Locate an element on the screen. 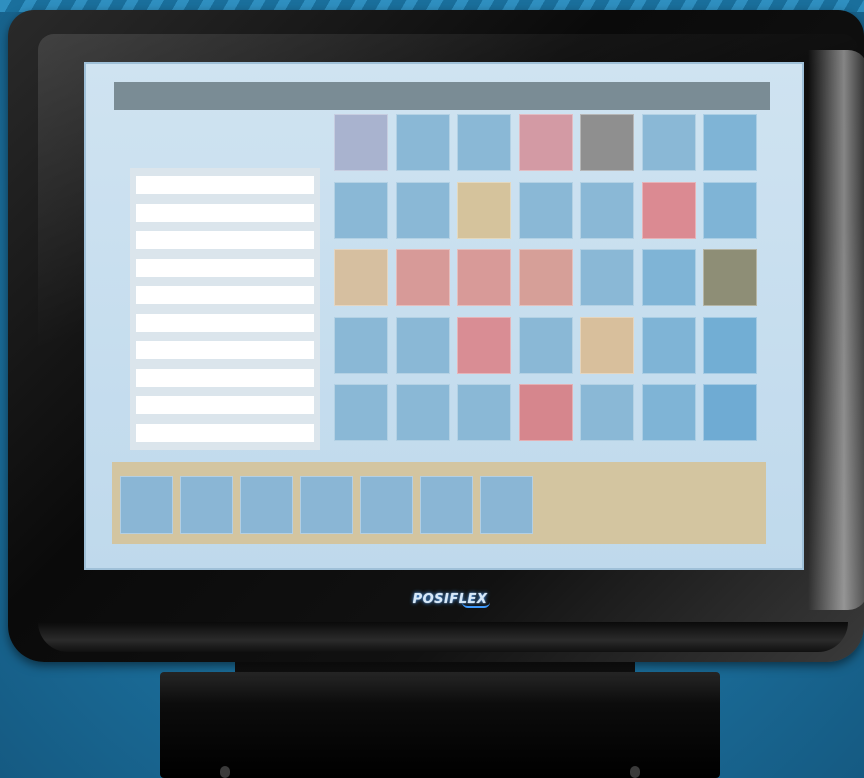 The image size is (864, 778). product-key-r3-c1 is located at coordinates (361, 277).